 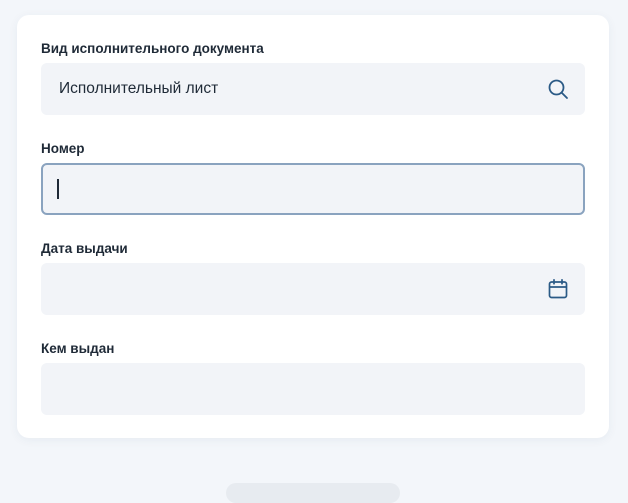 I want to click on issue-date-label: Дата выдачи, so click(x=84, y=248).